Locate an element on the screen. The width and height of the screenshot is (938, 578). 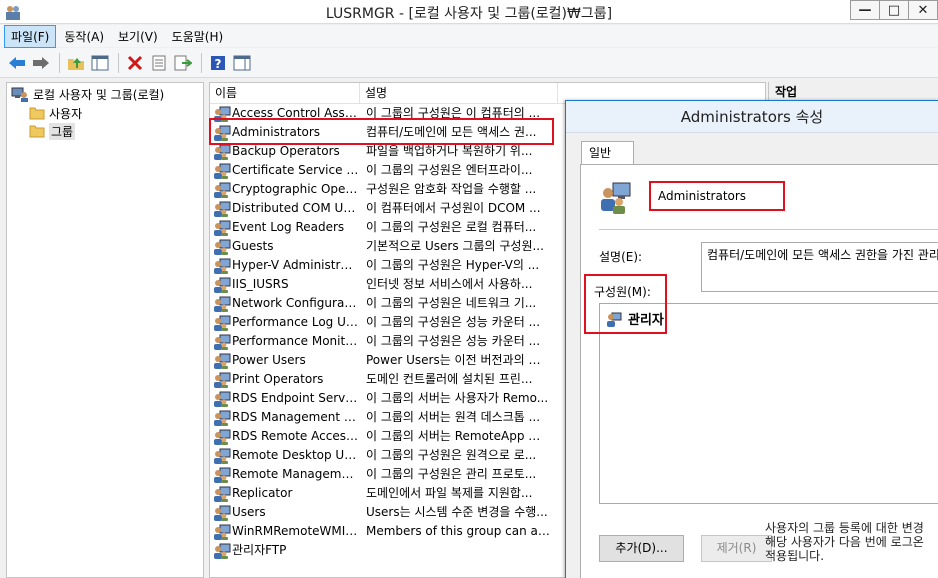
group-name: 관리자FTP is located at coordinates (259, 550).